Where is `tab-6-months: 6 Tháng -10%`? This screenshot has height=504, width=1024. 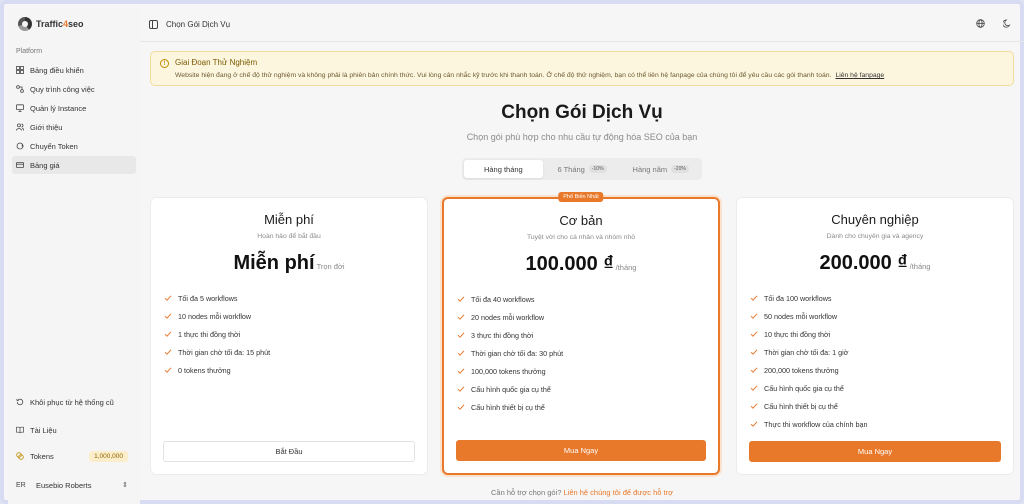
tab-6-months: 6 Tháng -10% is located at coordinates (582, 169).